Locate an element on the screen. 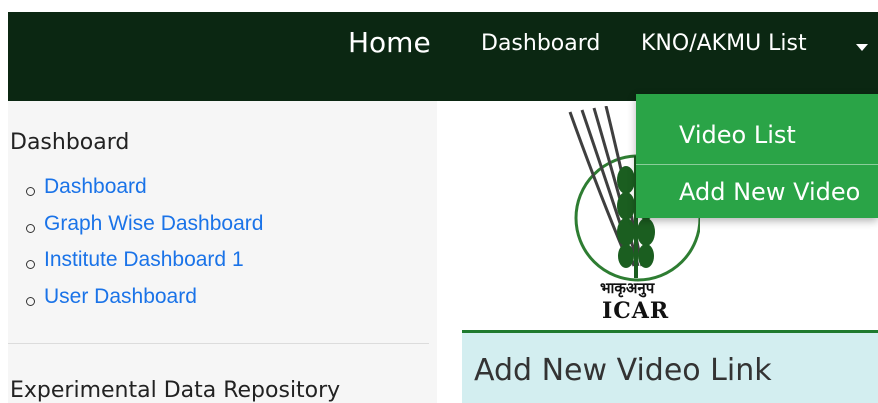  nav-dashboard-link: Dashboard is located at coordinates (540, 43).